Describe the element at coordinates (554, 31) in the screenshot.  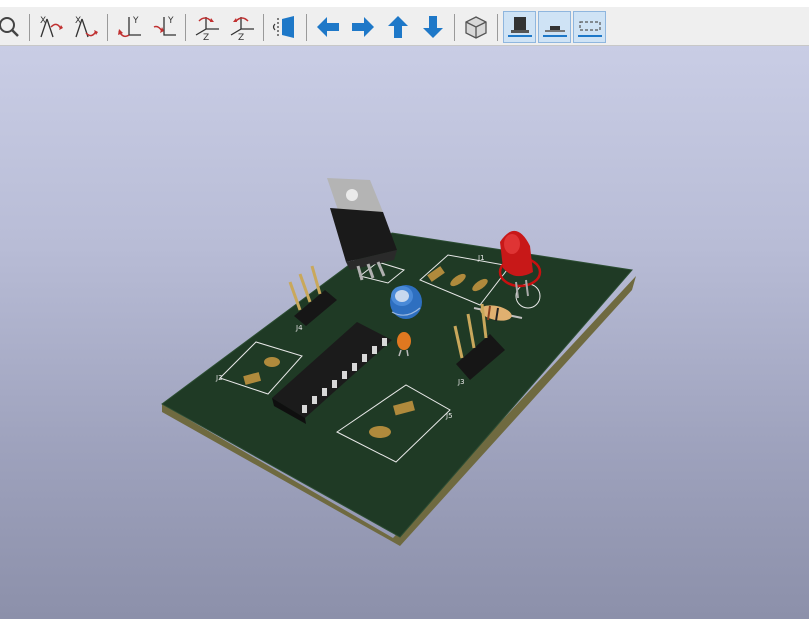
I see `show-smd-icon` at that location.